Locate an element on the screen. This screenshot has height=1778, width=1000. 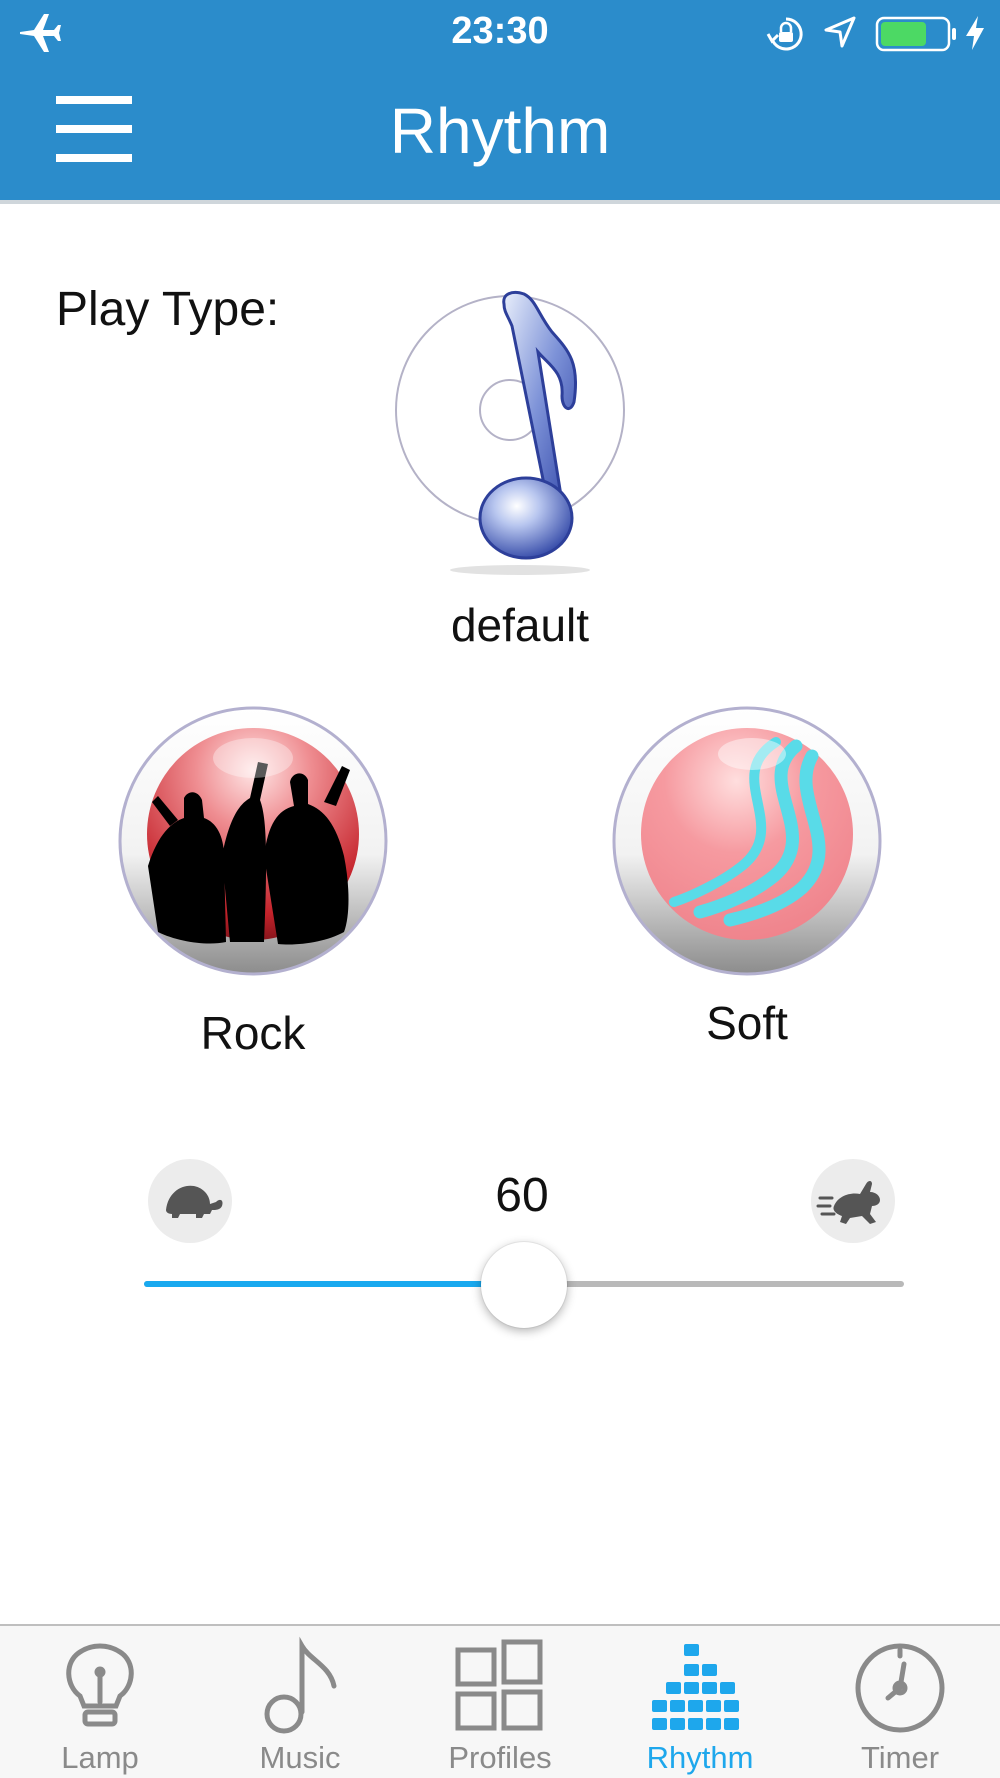
tab-profiles-label: Profiles is located at coordinates (500, 1757).